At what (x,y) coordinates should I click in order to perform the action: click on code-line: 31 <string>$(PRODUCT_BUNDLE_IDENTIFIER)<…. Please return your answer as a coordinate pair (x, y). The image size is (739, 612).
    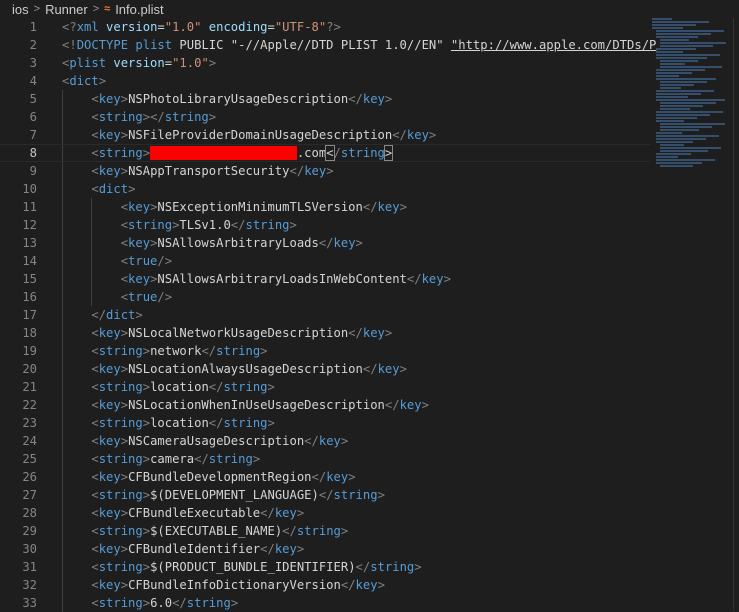
    Looking at the image, I should click on (325, 567).